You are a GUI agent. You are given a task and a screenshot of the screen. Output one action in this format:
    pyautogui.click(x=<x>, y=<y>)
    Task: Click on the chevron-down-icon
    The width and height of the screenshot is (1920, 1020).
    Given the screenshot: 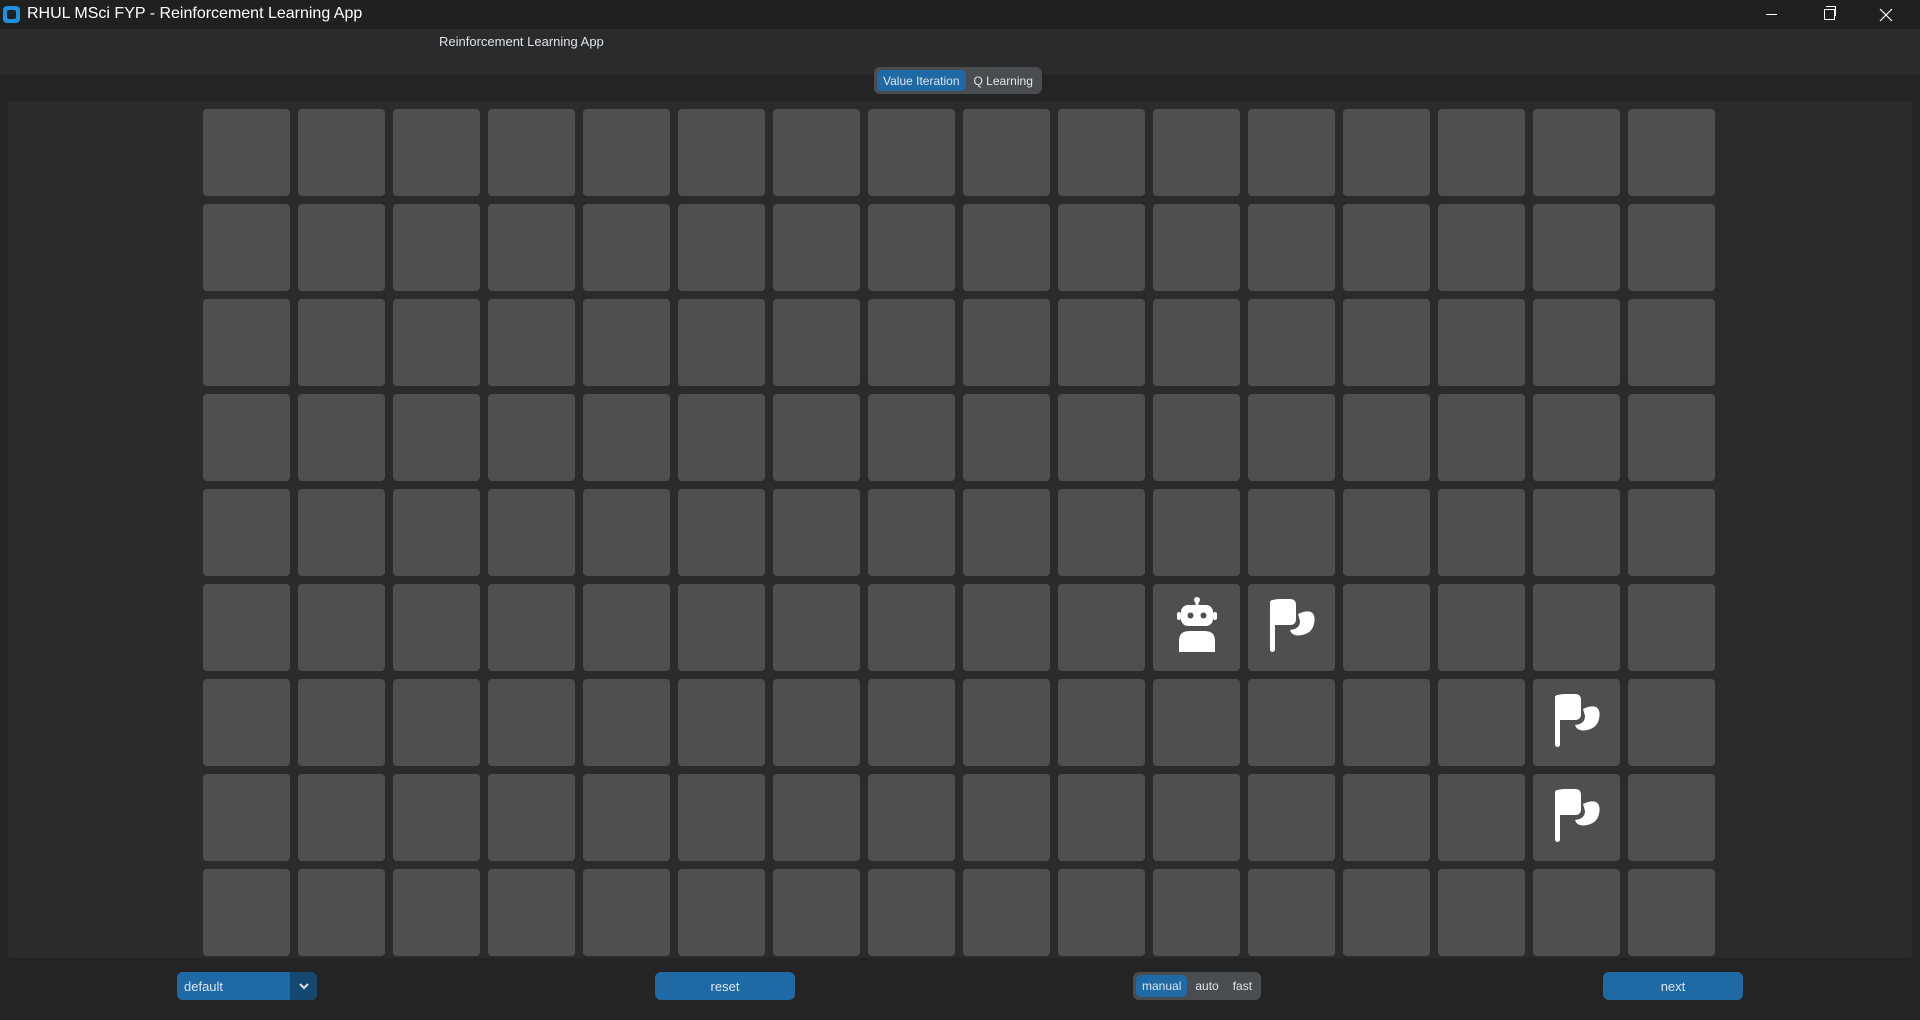 What is the action you would take?
    pyautogui.click(x=303, y=986)
    